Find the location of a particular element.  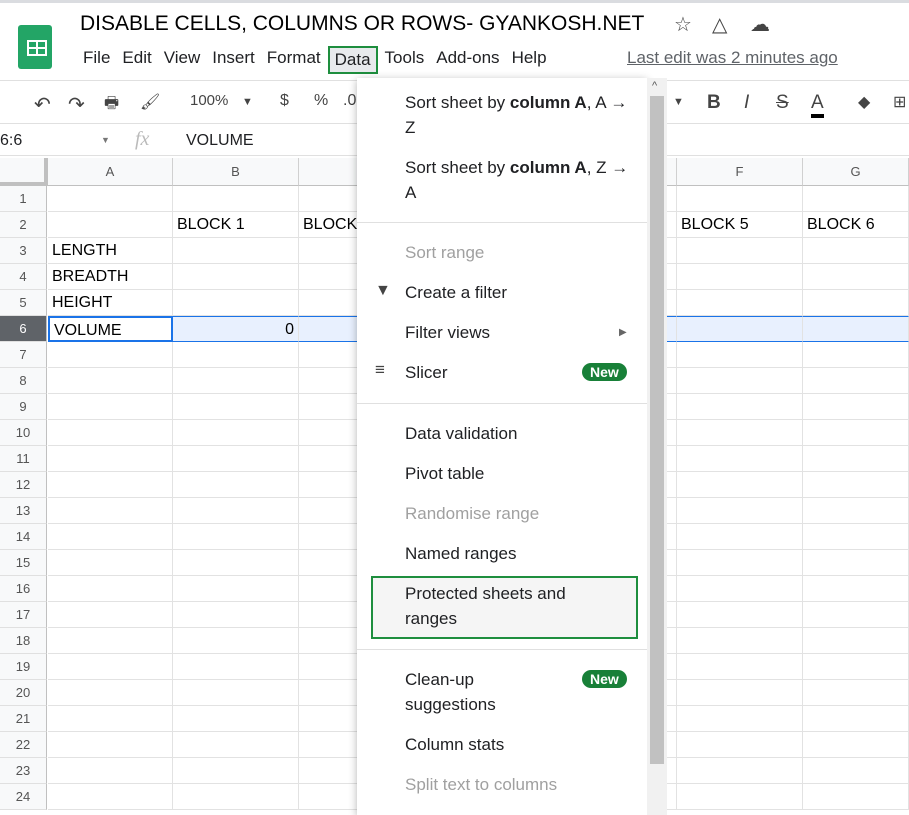

menu-edit: Edit is located at coordinates (136, 60).